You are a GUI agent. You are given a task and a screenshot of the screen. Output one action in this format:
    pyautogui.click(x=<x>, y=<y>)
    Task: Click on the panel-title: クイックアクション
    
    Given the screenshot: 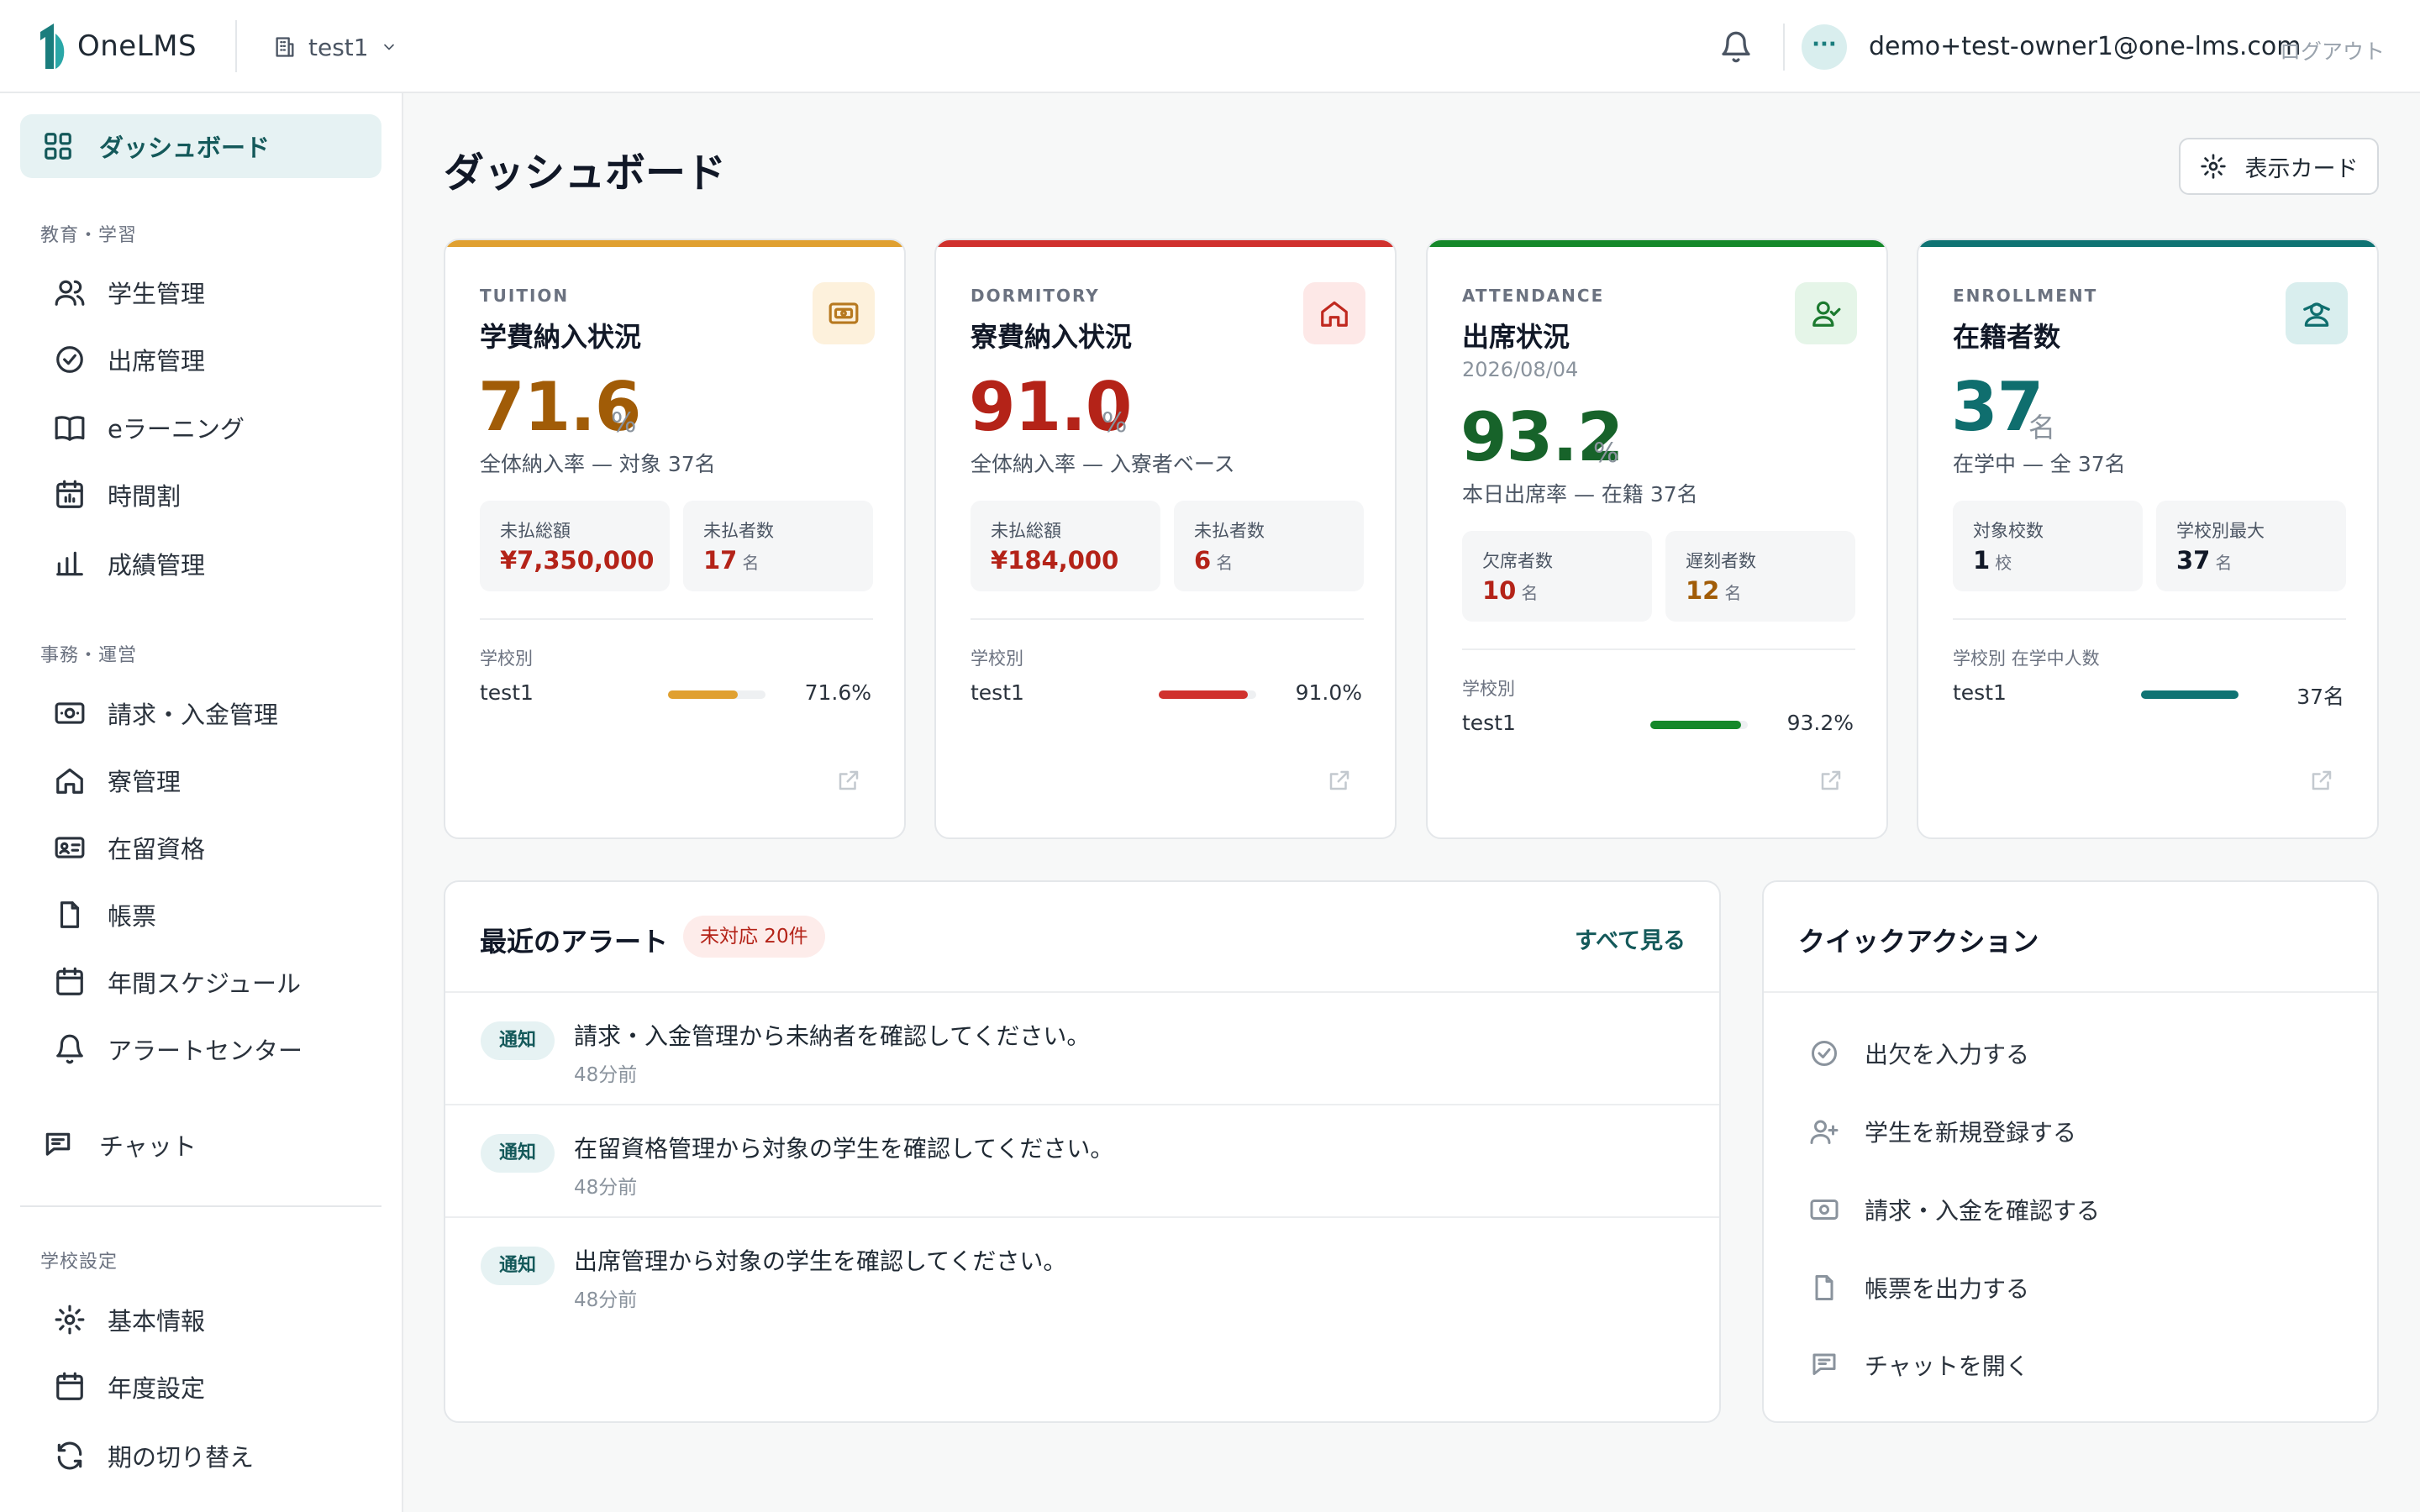 What is the action you would take?
    pyautogui.click(x=1919, y=942)
    